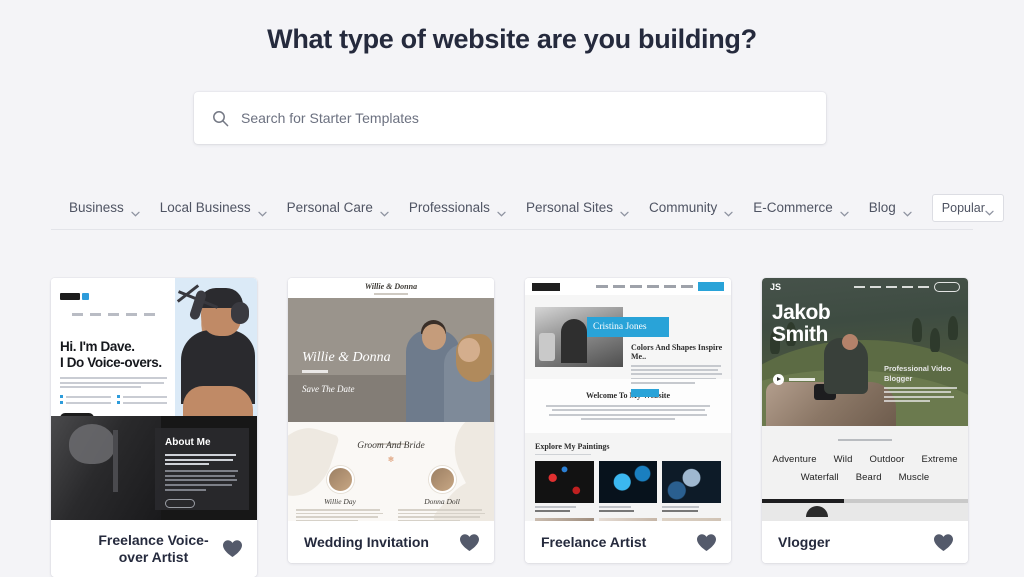 This screenshot has width=1024, height=577. What do you see at coordinates (804, 541) in the screenshot?
I see `template-title: Vlogger` at bounding box center [804, 541].